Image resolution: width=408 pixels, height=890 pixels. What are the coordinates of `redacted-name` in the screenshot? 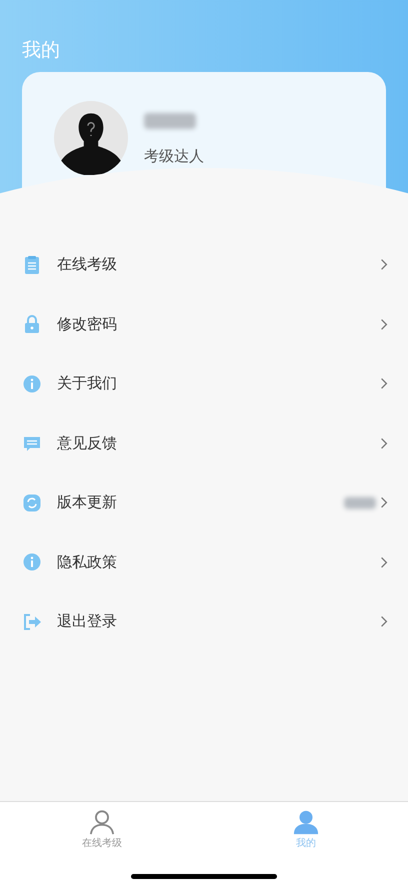 It's located at (170, 121).